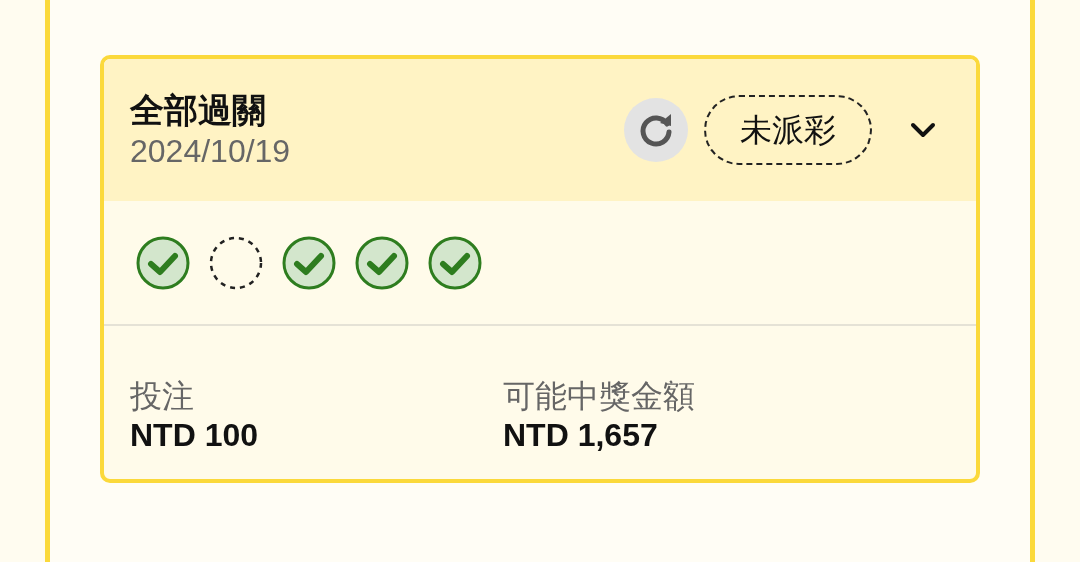 The width and height of the screenshot is (1080, 562). What do you see at coordinates (211, 151) in the screenshot?
I see `bet-date: 2024/10/19` at bounding box center [211, 151].